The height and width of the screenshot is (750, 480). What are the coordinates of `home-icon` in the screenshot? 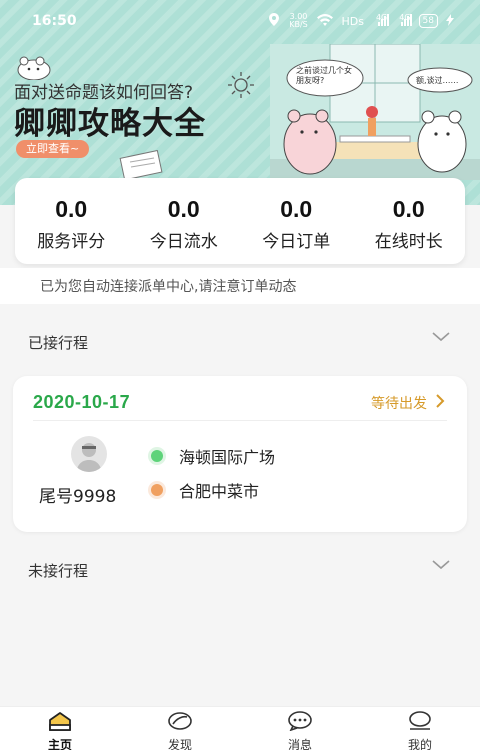 It's located at (60, 721).